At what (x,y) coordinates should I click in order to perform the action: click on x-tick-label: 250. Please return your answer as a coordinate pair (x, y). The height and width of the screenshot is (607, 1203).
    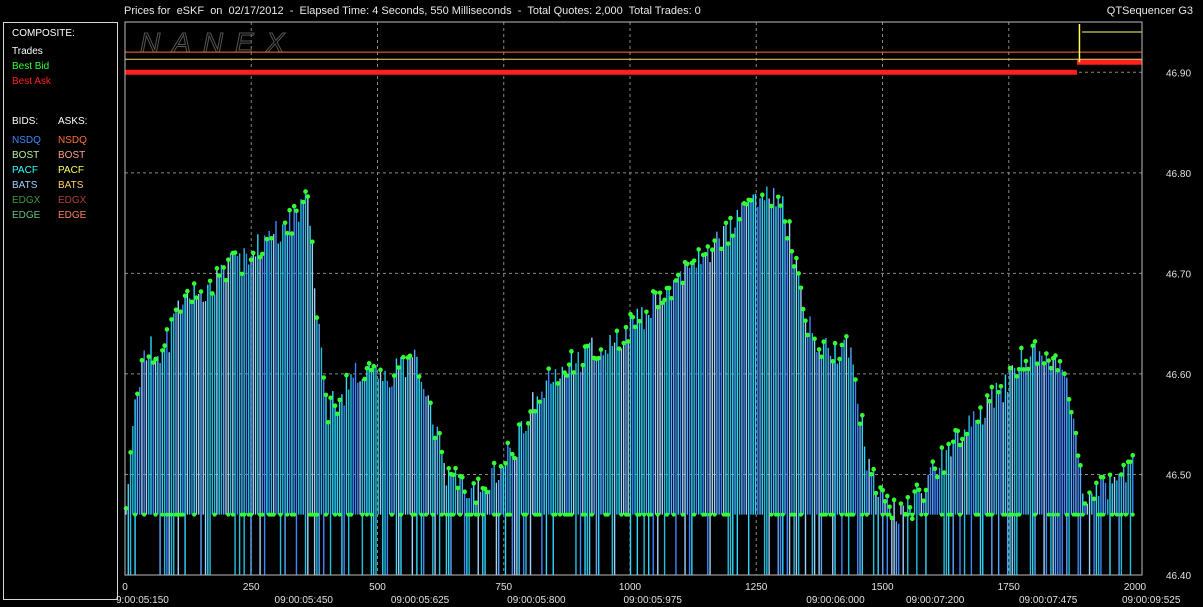
    Looking at the image, I should click on (251, 587).